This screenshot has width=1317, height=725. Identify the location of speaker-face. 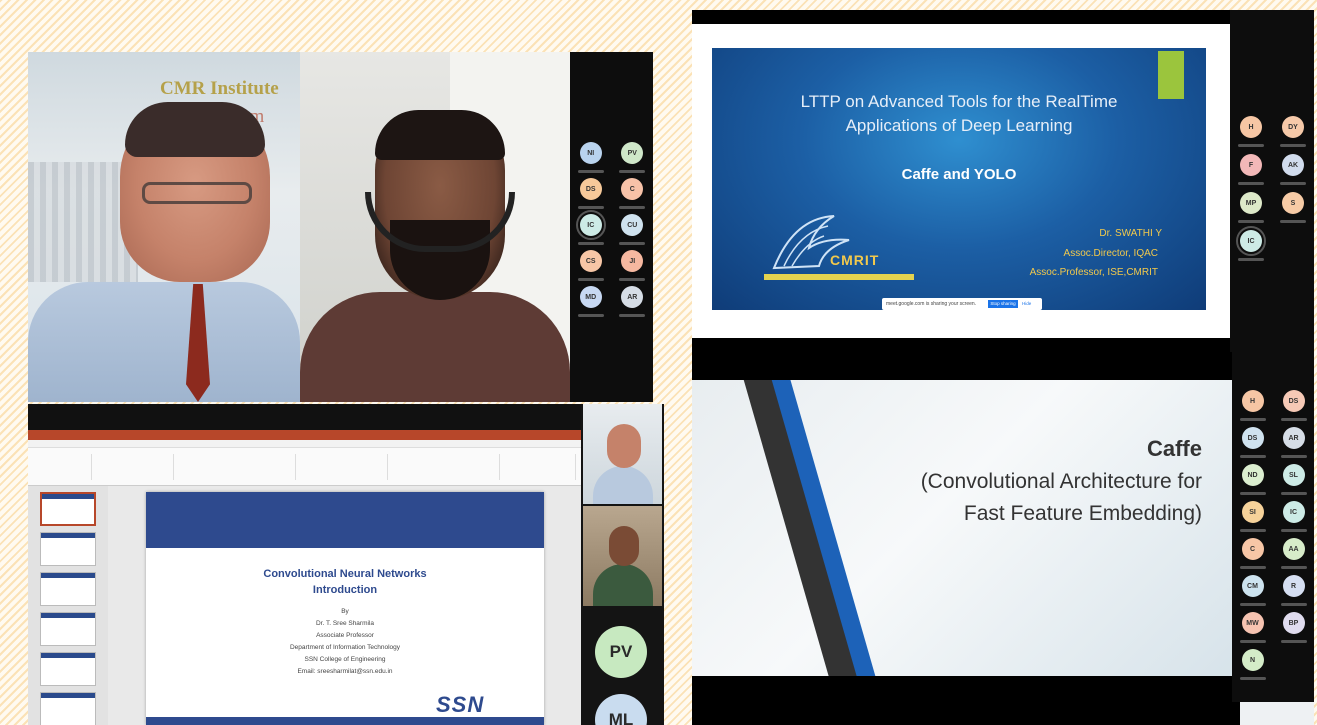
(195, 192).